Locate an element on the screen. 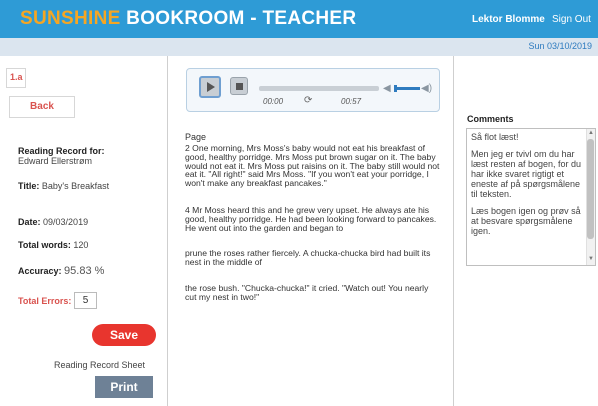 The image size is (598, 406). user-name: Lektor Blomme is located at coordinates (508, 19).